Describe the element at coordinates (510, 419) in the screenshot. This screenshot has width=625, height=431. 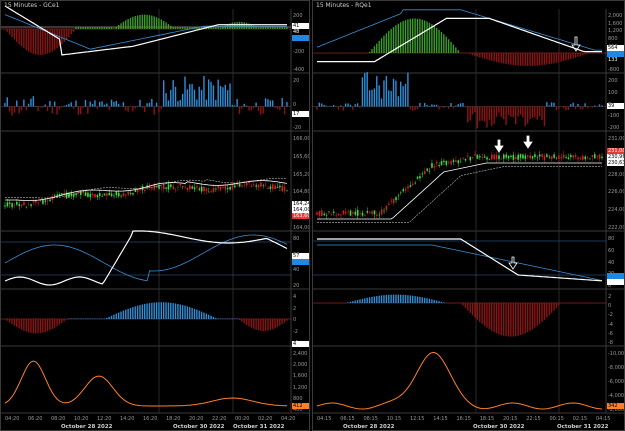
I see `time-axis-tick: 20:15` at that location.